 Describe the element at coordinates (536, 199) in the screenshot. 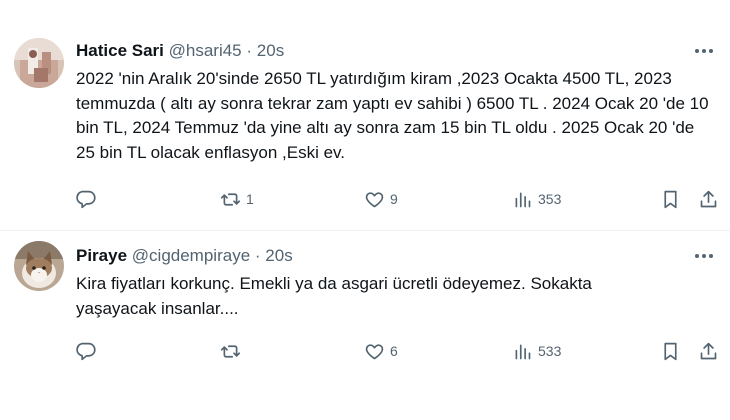

I see `views-button: 353` at that location.